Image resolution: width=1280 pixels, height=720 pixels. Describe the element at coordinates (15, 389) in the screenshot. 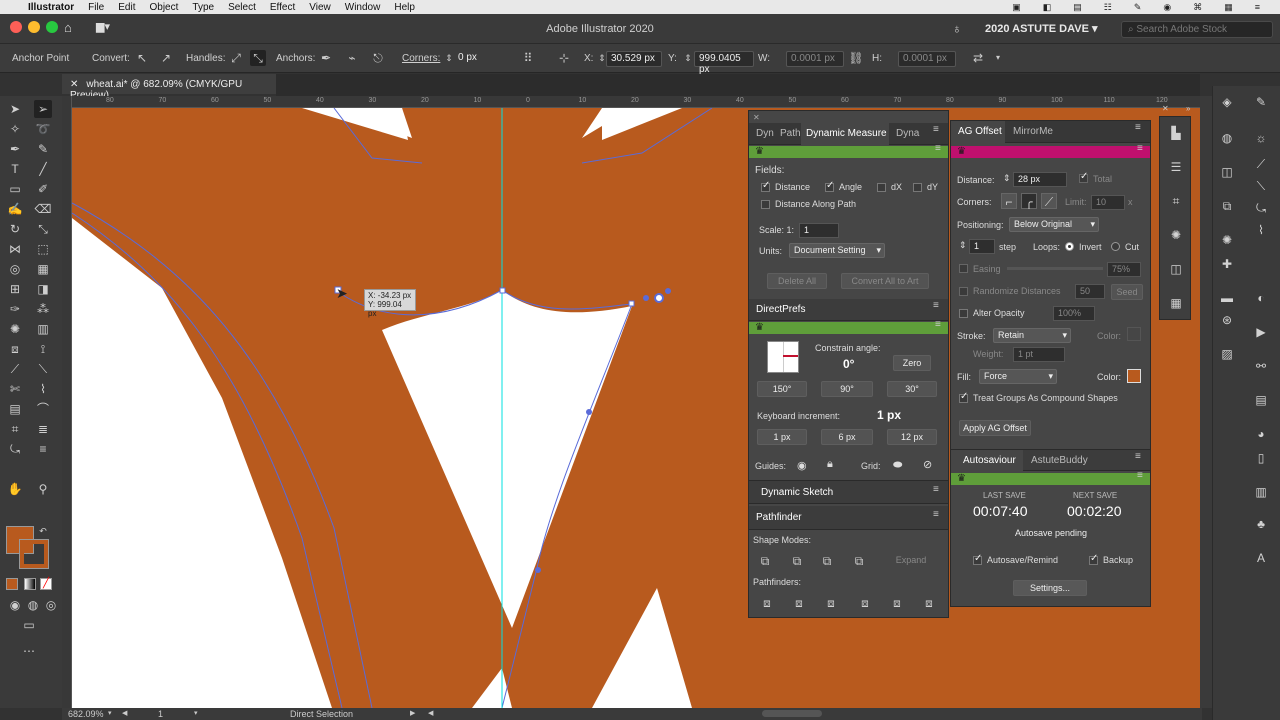

I see `astute-tool-icon: ✄` at that location.